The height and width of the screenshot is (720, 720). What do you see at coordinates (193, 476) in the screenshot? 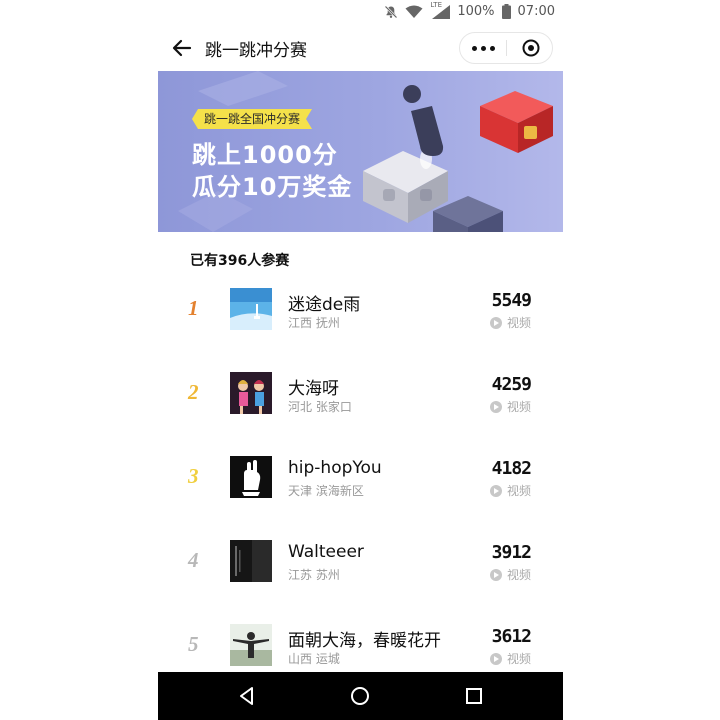
I see `rank-number: 3` at bounding box center [193, 476].